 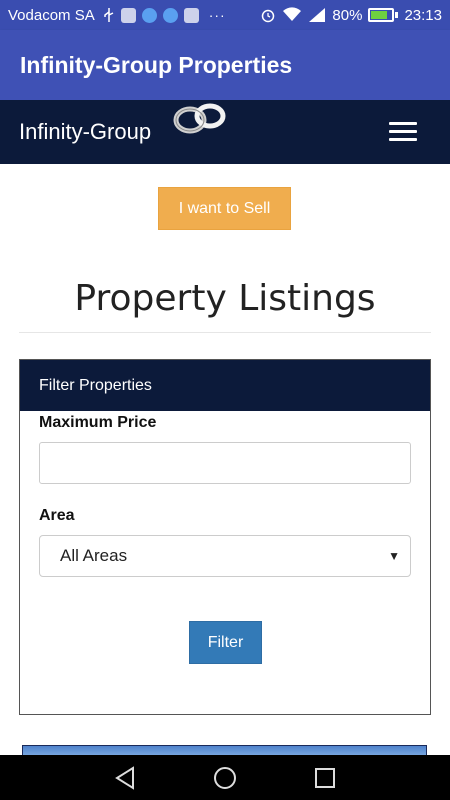 I want to click on area-selected-value: All Areas, so click(x=94, y=555).